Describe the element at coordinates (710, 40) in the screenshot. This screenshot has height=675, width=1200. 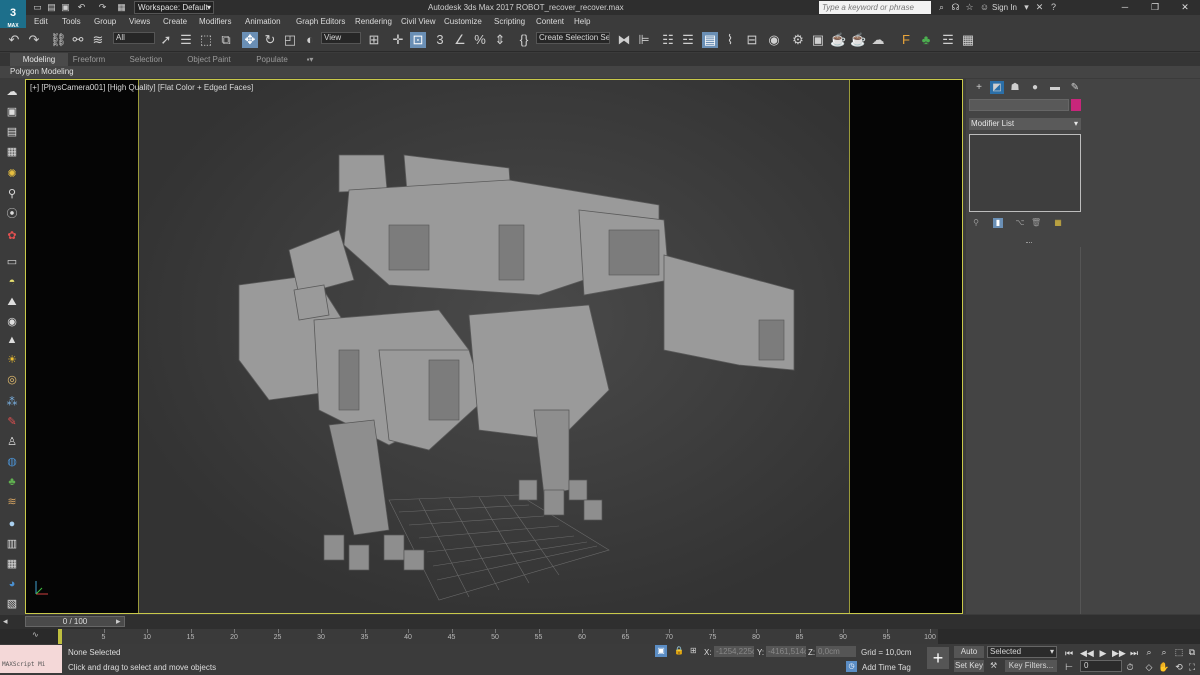
I see `ribbon-toggle-icon: ▤` at that location.